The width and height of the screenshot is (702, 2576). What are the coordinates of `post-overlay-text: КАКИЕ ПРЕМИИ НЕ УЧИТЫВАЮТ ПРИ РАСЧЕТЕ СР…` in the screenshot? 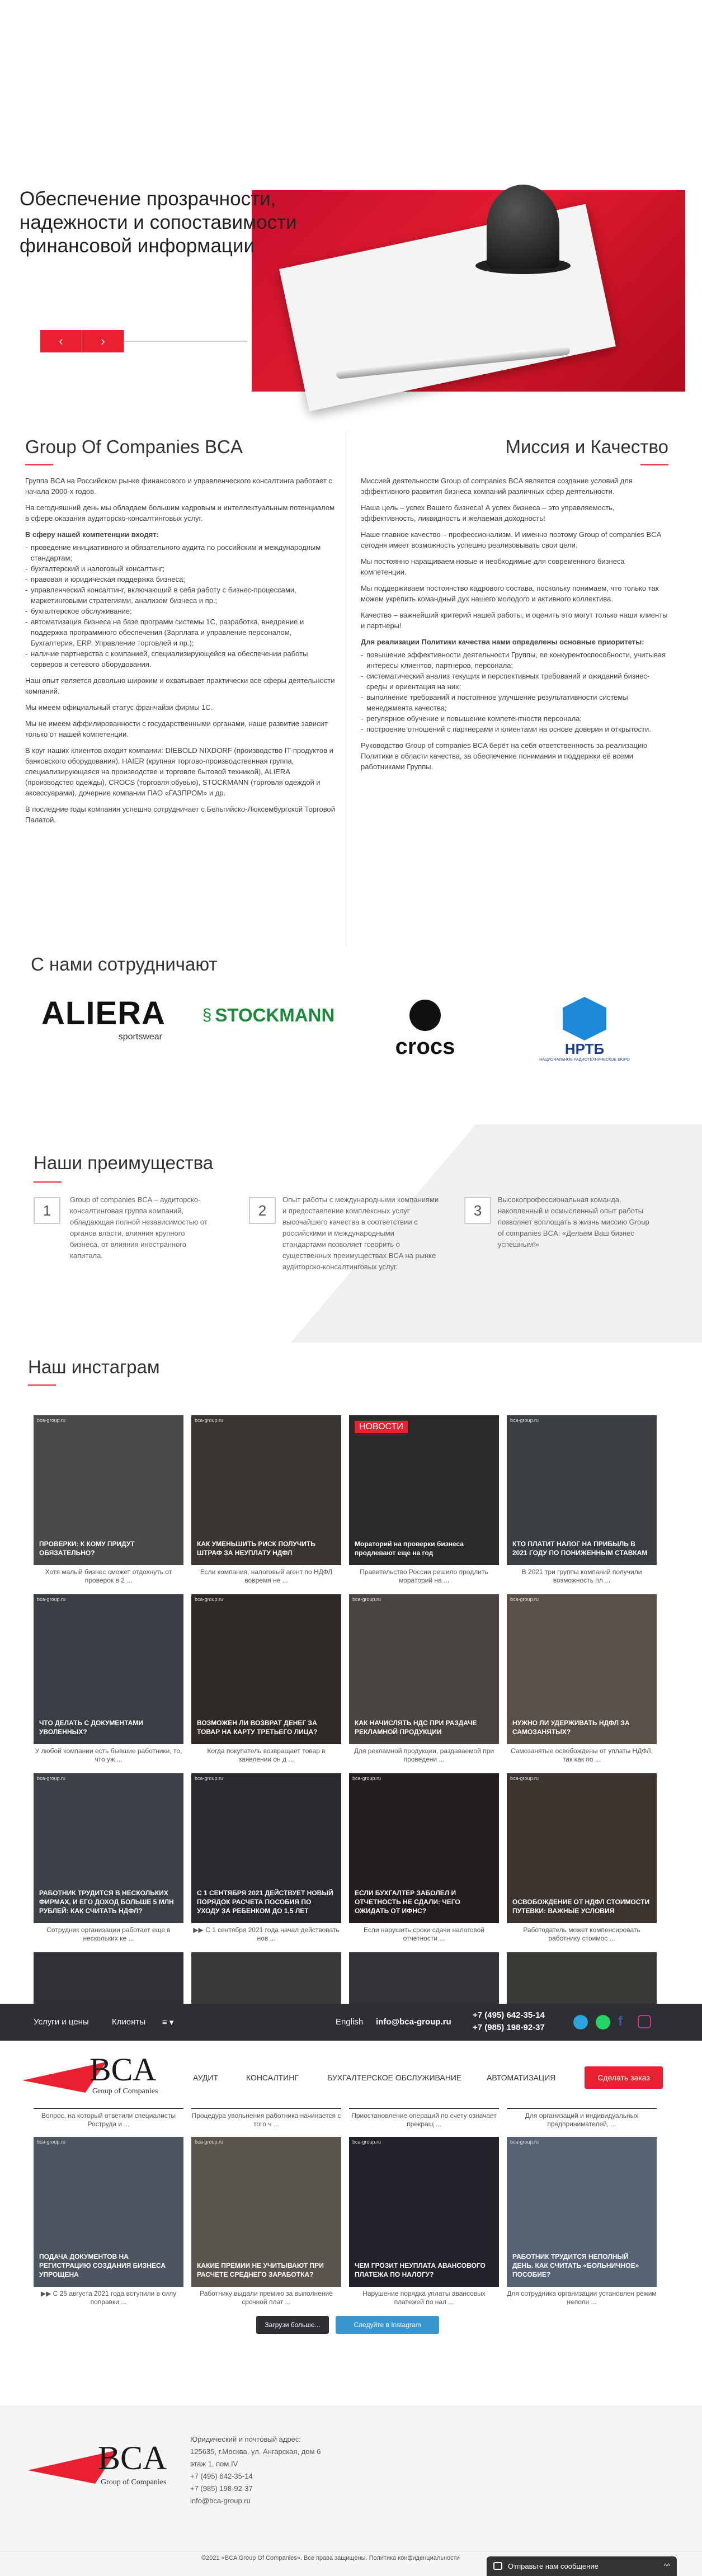 It's located at (260, 2270).